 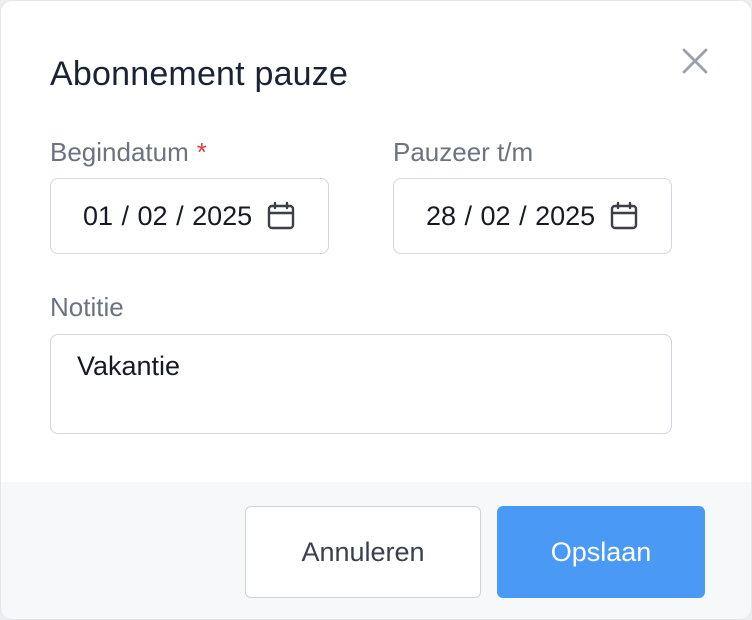 I want to click on dialog-title: Abonnement pauze, so click(x=199, y=74).